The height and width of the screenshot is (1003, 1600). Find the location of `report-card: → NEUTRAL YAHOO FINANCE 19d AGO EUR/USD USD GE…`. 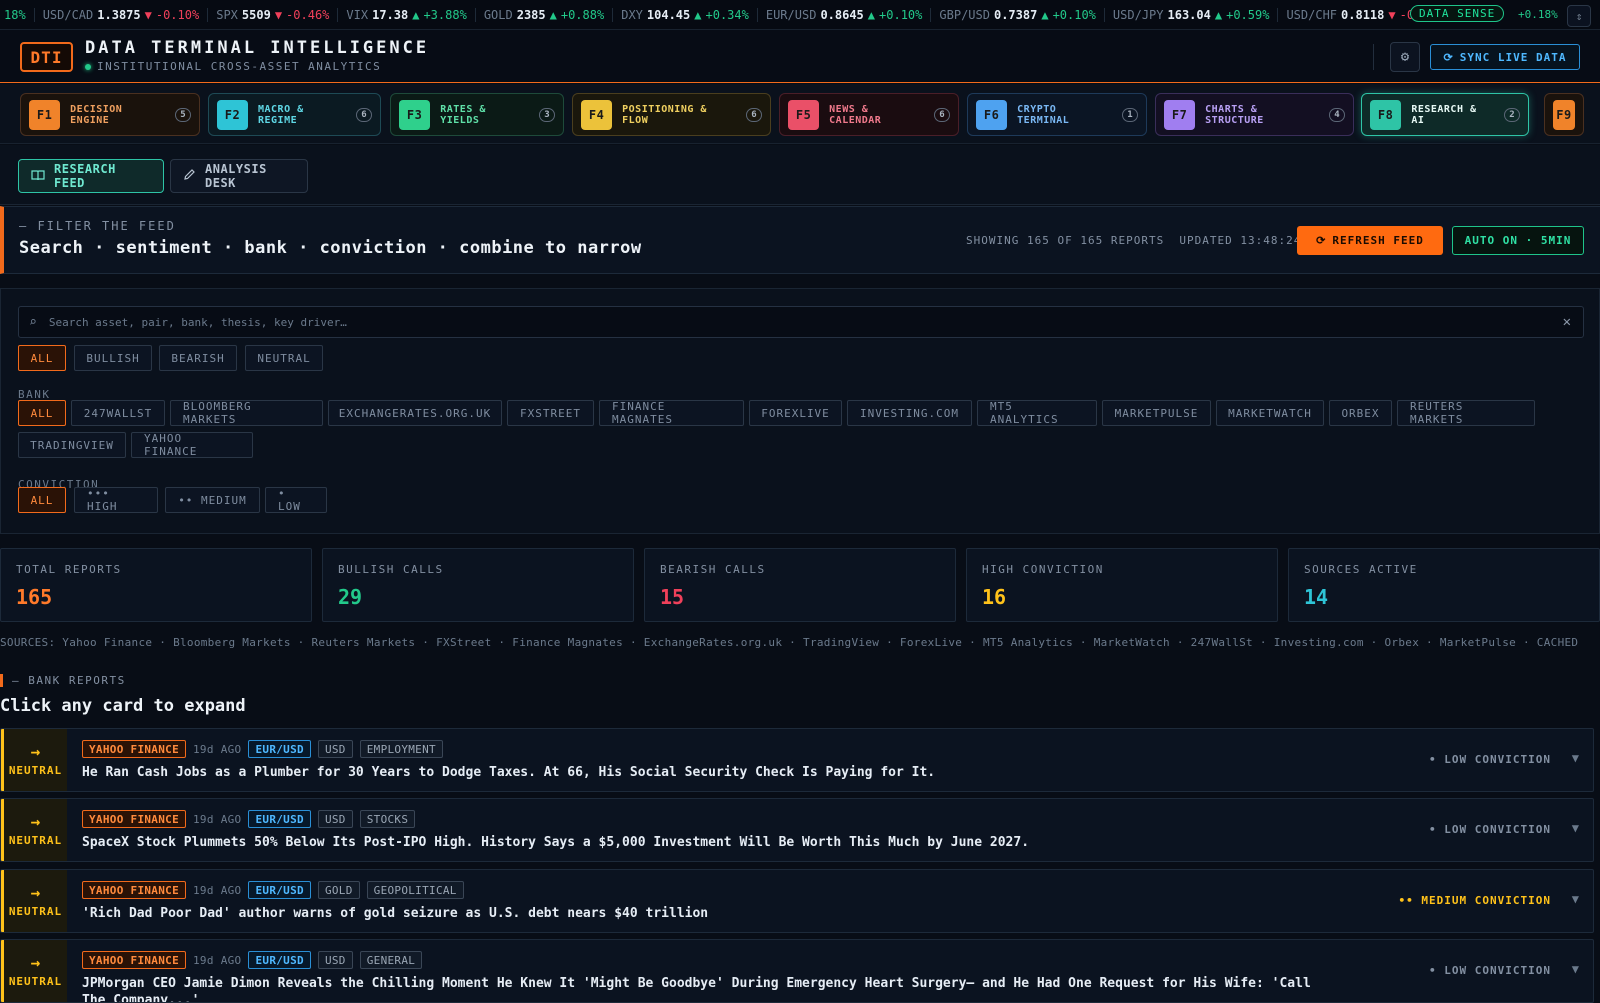

report-card: → NEUTRAL YAHOO FINANCE 19d AGO EUR/USD USD GE… is located at coordinates (797, 971).